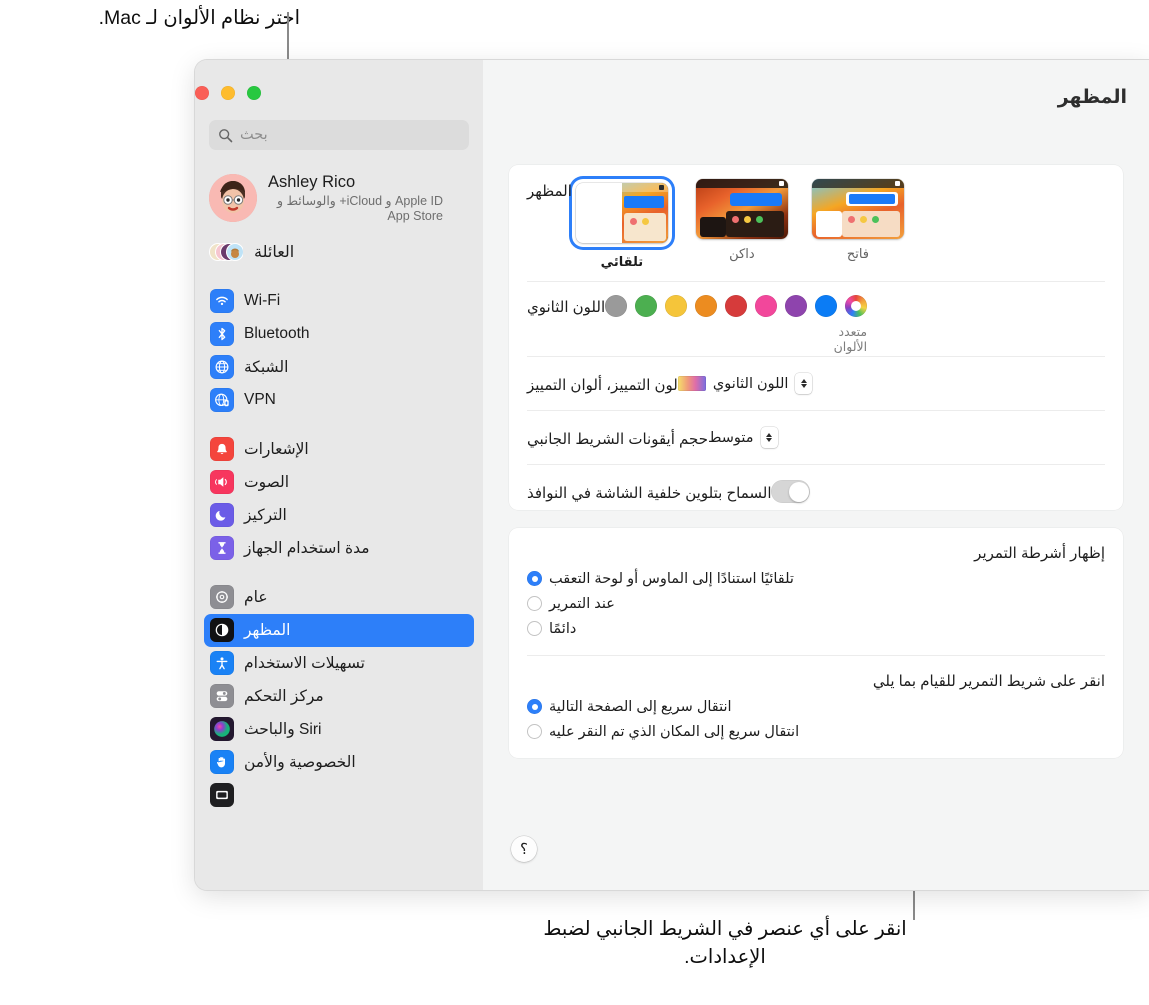 Image resolution: width=1149 pixels, height=1005 pixels. Describe the element at coordinates (524, 849) in the screenshot. I see `help-button: ؟` at that location.